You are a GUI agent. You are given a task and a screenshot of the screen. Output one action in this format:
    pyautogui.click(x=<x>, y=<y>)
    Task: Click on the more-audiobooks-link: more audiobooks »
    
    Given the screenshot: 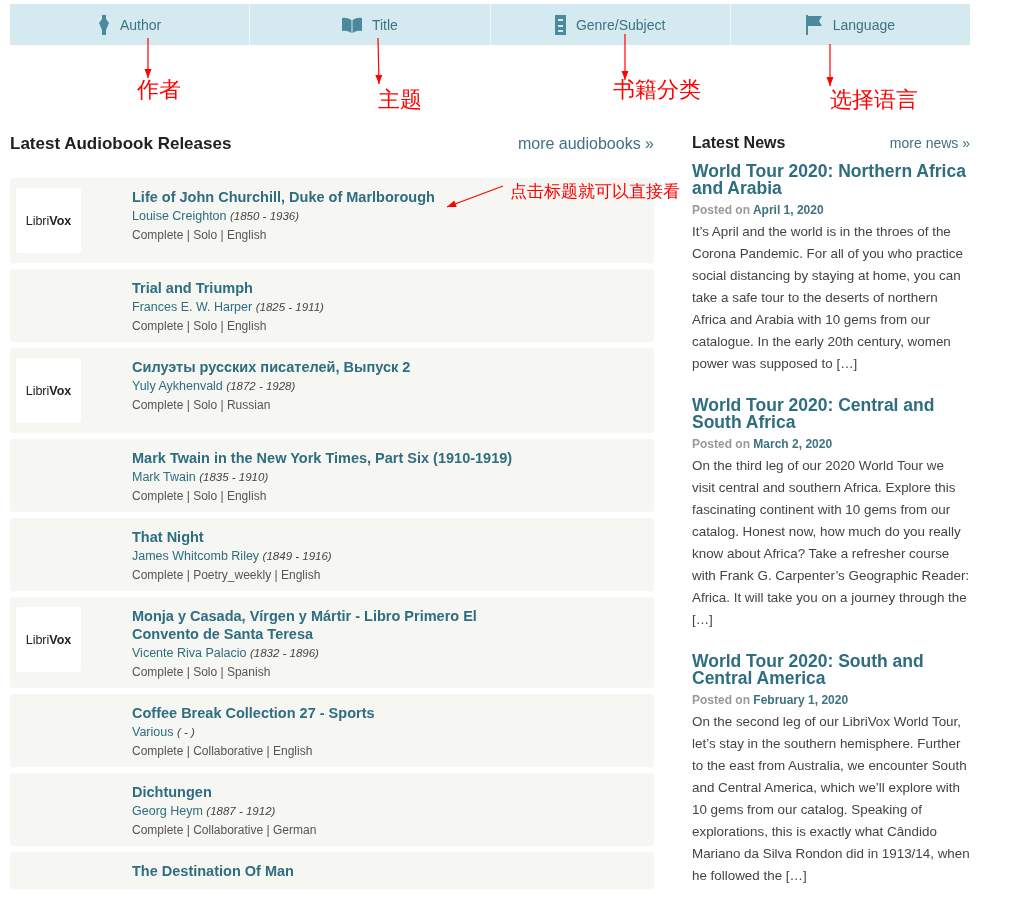 What is the action you would take?
    pyautogui.click(x=585, y=144)
    